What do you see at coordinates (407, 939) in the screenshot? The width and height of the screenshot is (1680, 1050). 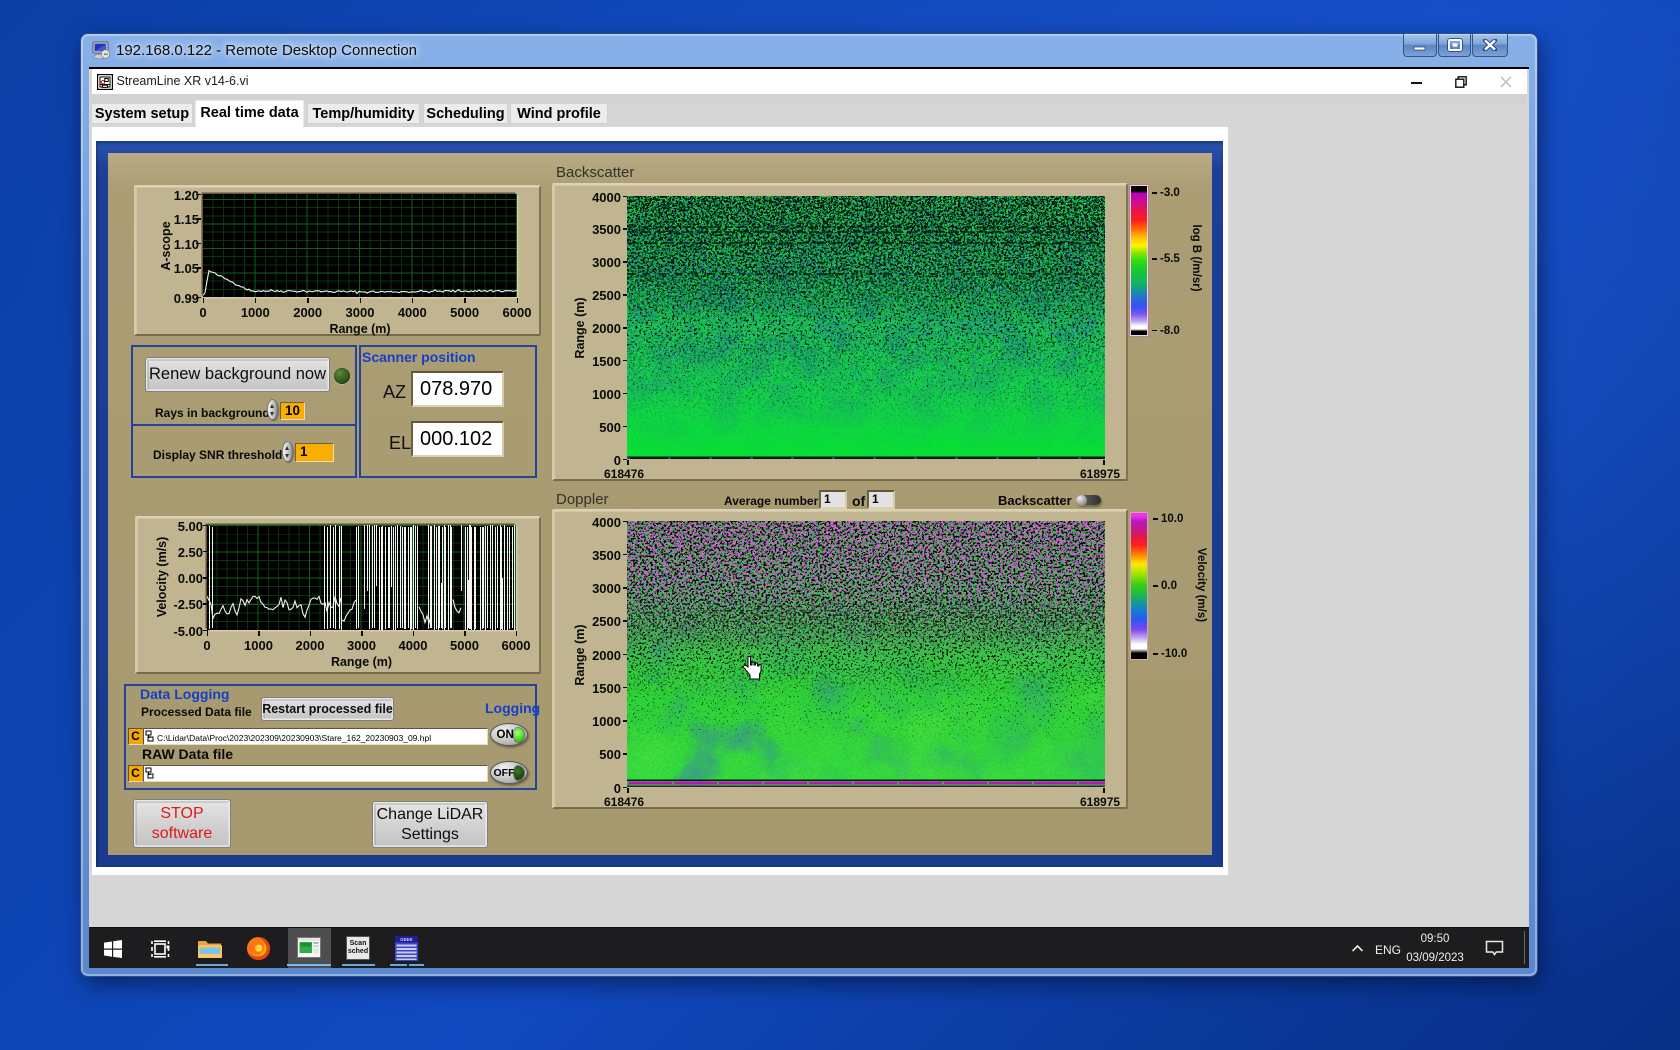 I see `svg-text: GEEK` at bounding box center [407, 939].